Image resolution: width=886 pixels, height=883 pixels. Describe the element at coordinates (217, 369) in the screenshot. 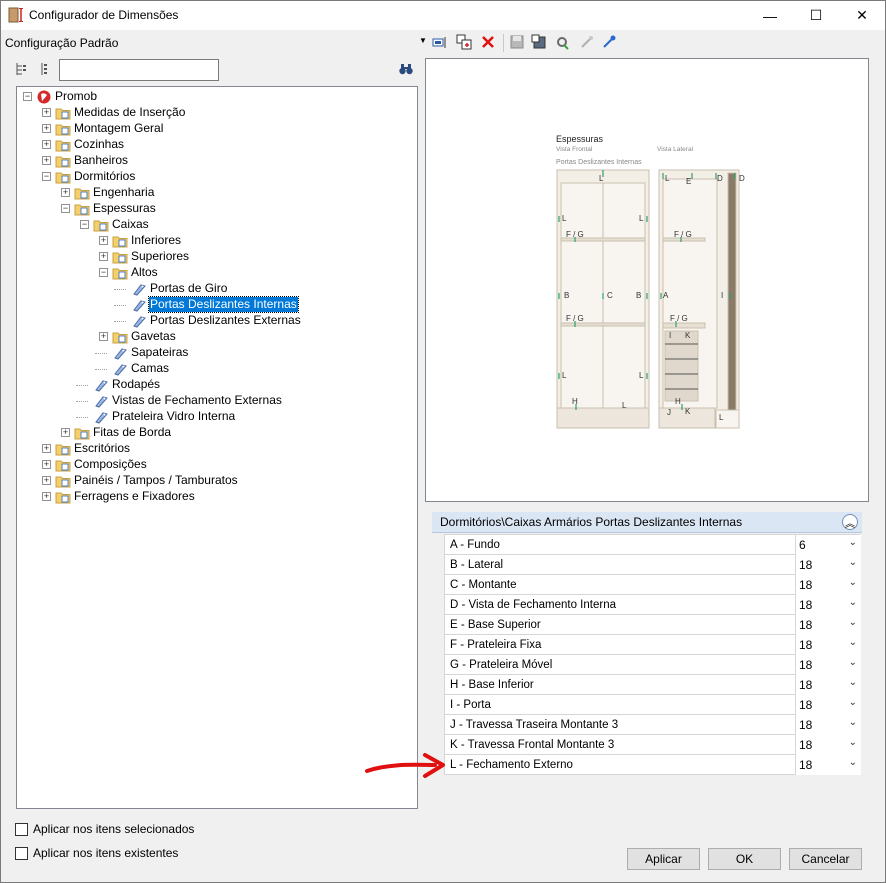

I see `tree-node-camas: Camas` at that location.